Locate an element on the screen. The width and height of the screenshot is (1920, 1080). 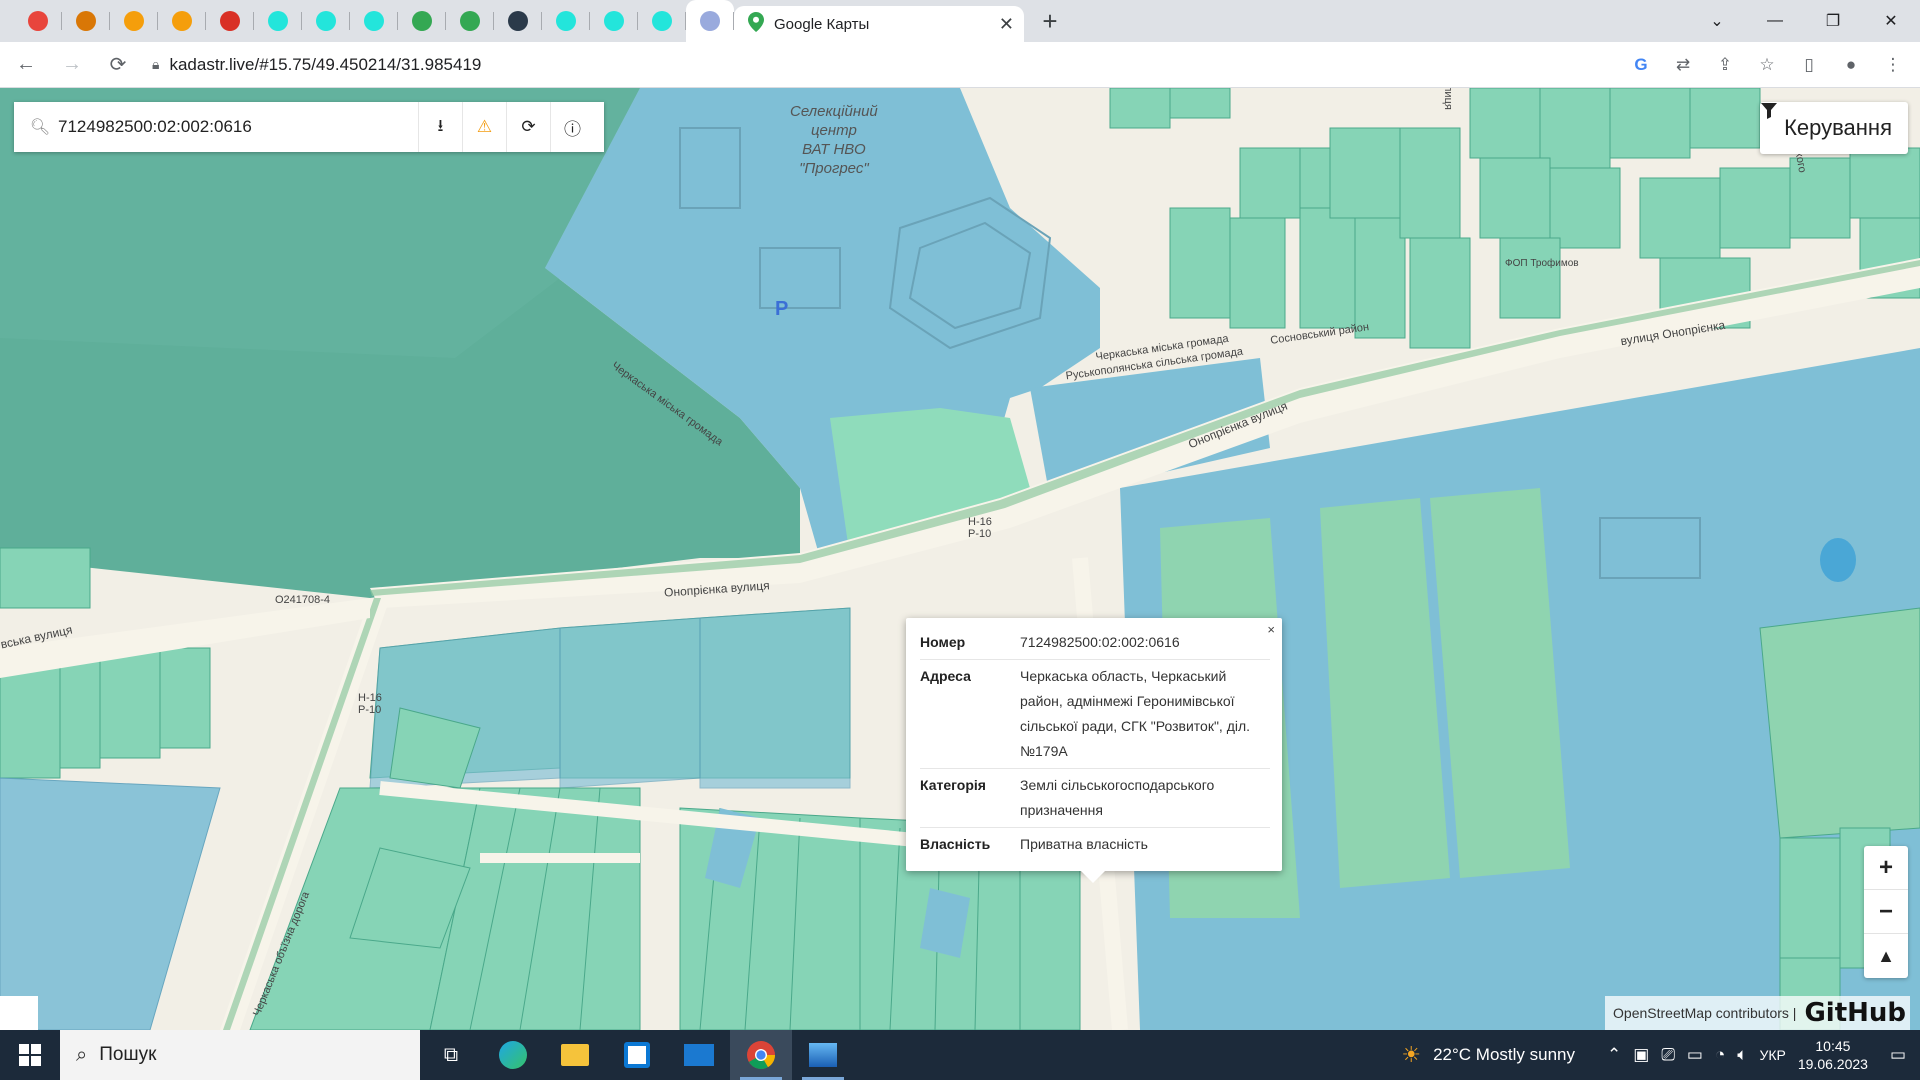
control-filter-button: Керування is located at coordinates (1834, 128).